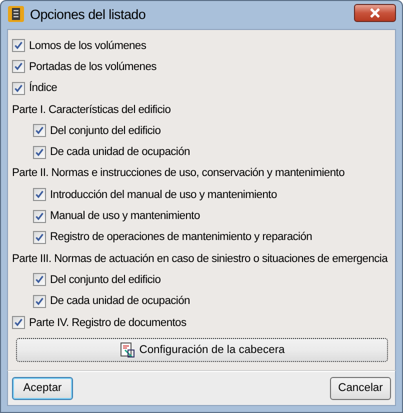 This screenshot has height=413, width=403. I want to click on checkbox-label: Introducción del manual de uso y mantenimiento, so click(163, 194).